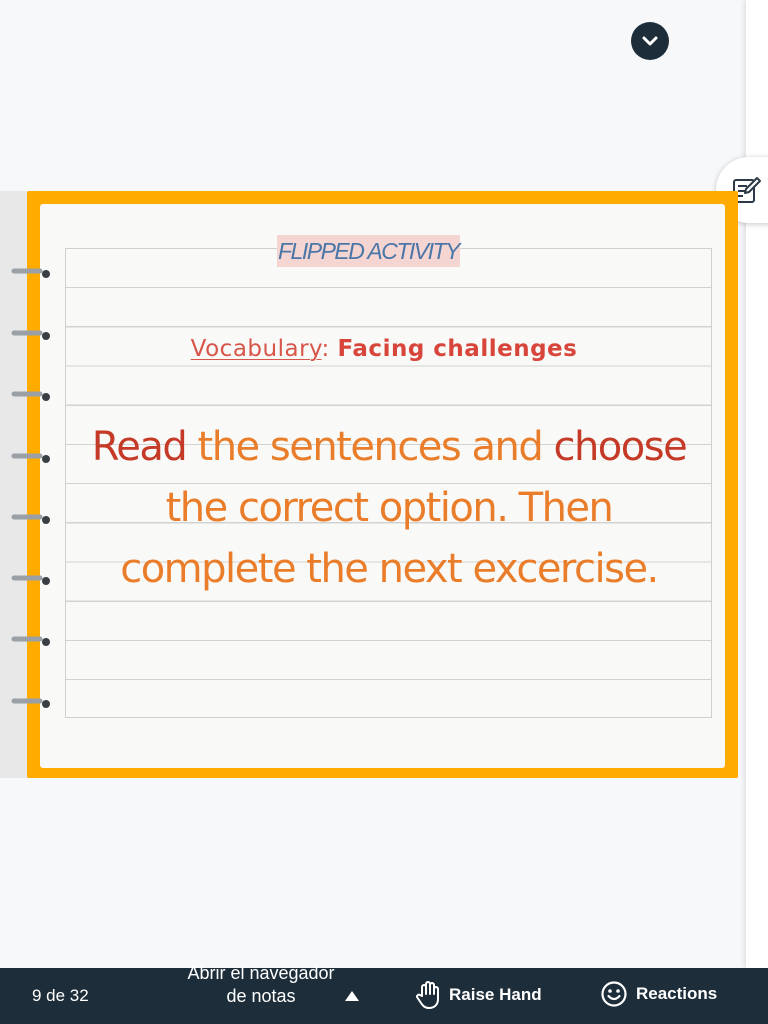  Describe the element at coordinates (325, 349) in the screenshot. I see `vocabulary-colon: :` at that location.